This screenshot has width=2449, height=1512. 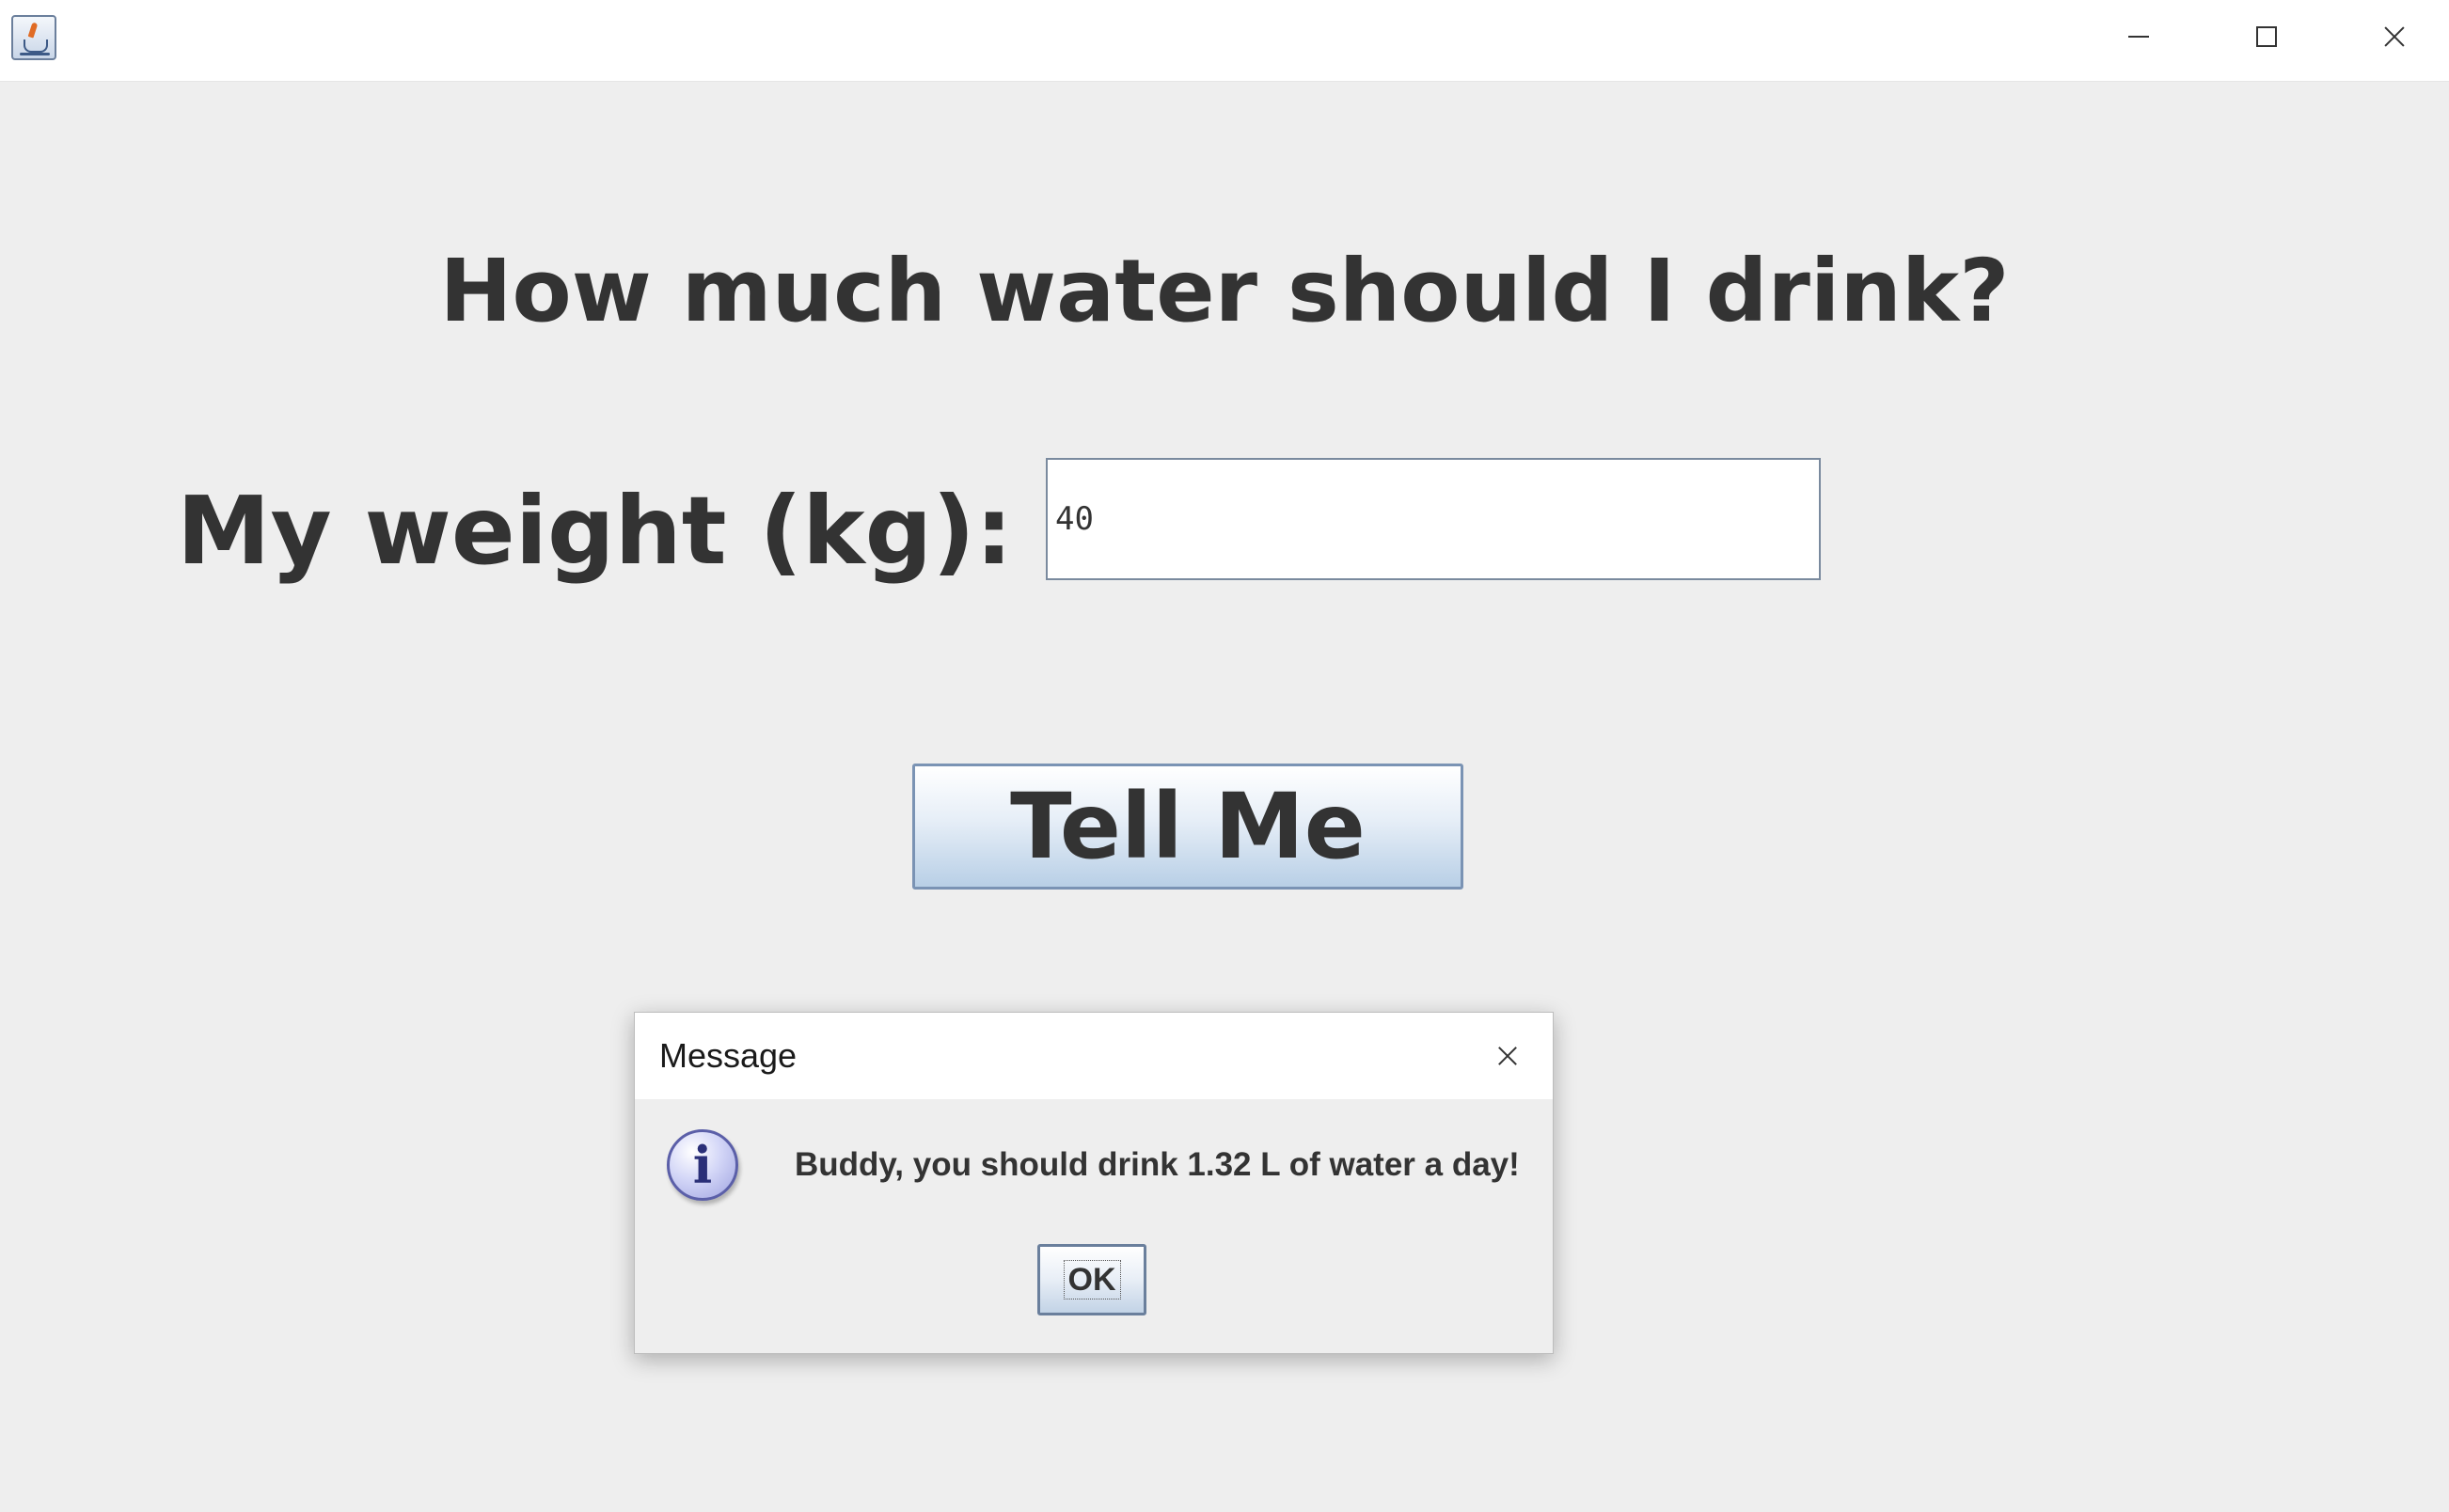 What do you see at coordinates (1224, 291) in the screenshot?
I see `page-title: How much water should I drink?` at bounding box center [1224, 291].